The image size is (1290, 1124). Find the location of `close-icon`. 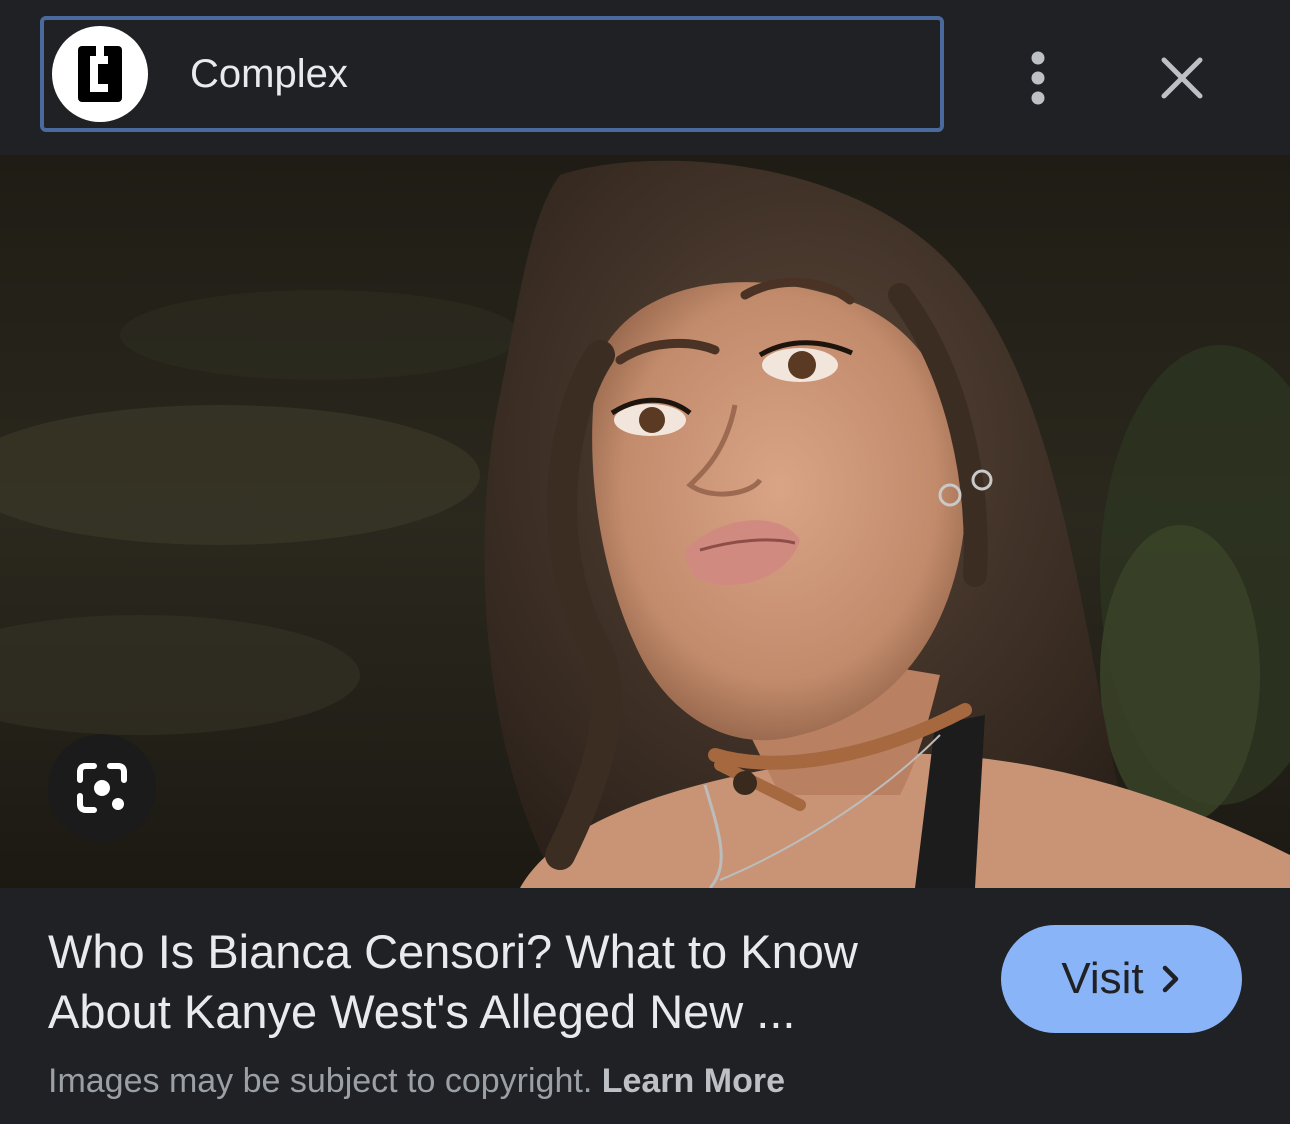

close-icon is located at coordinates (1182, 78).